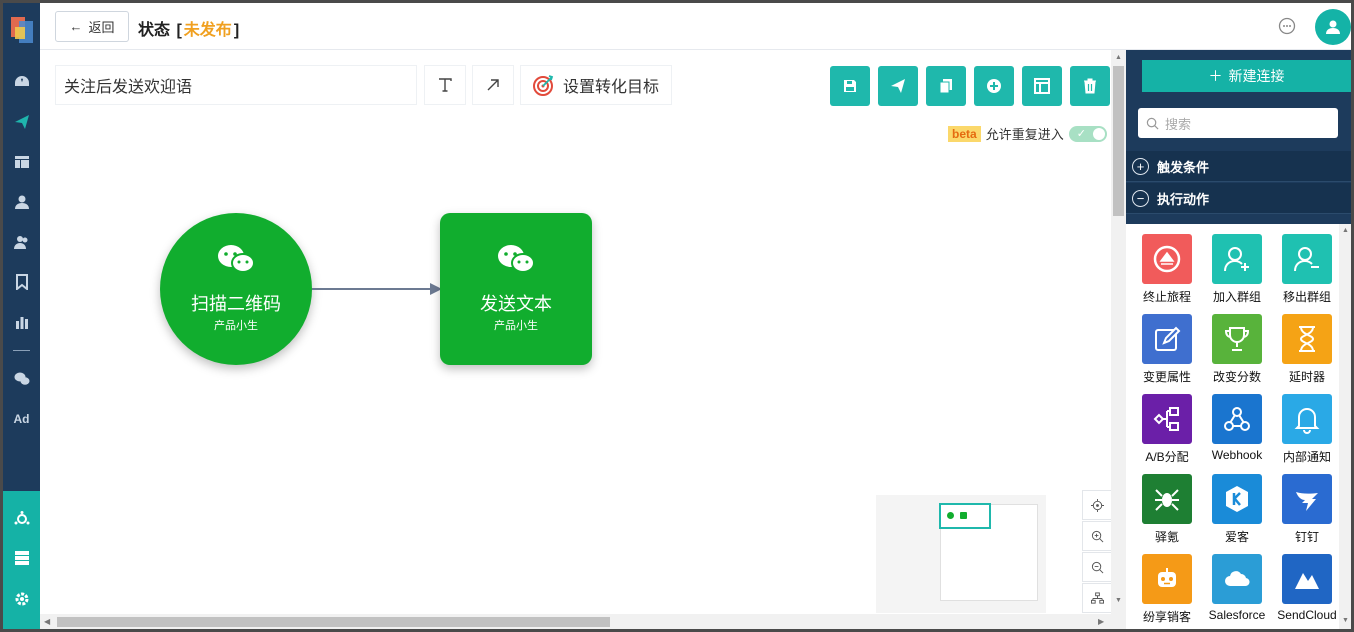 This screenshot has width=1354, height=632. I want to click on add-icon, so click(994, 86).